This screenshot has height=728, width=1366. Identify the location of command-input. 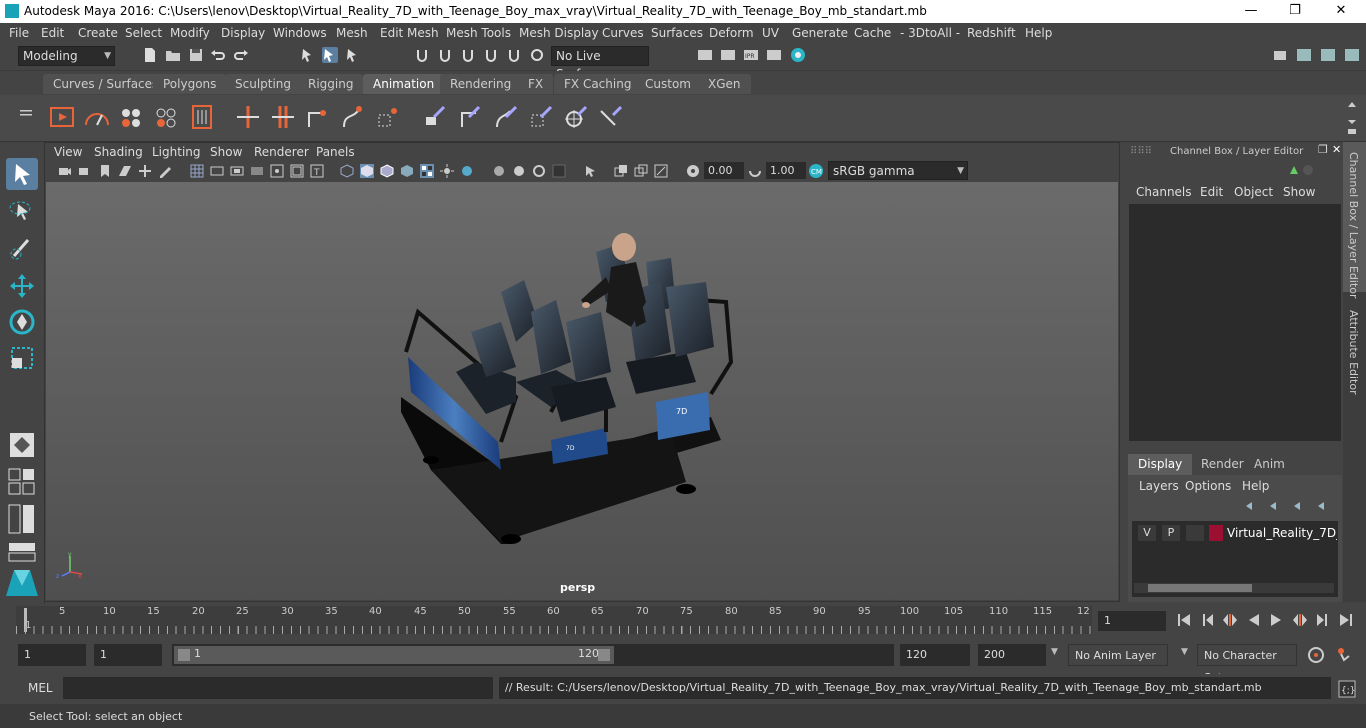
(278, 688).